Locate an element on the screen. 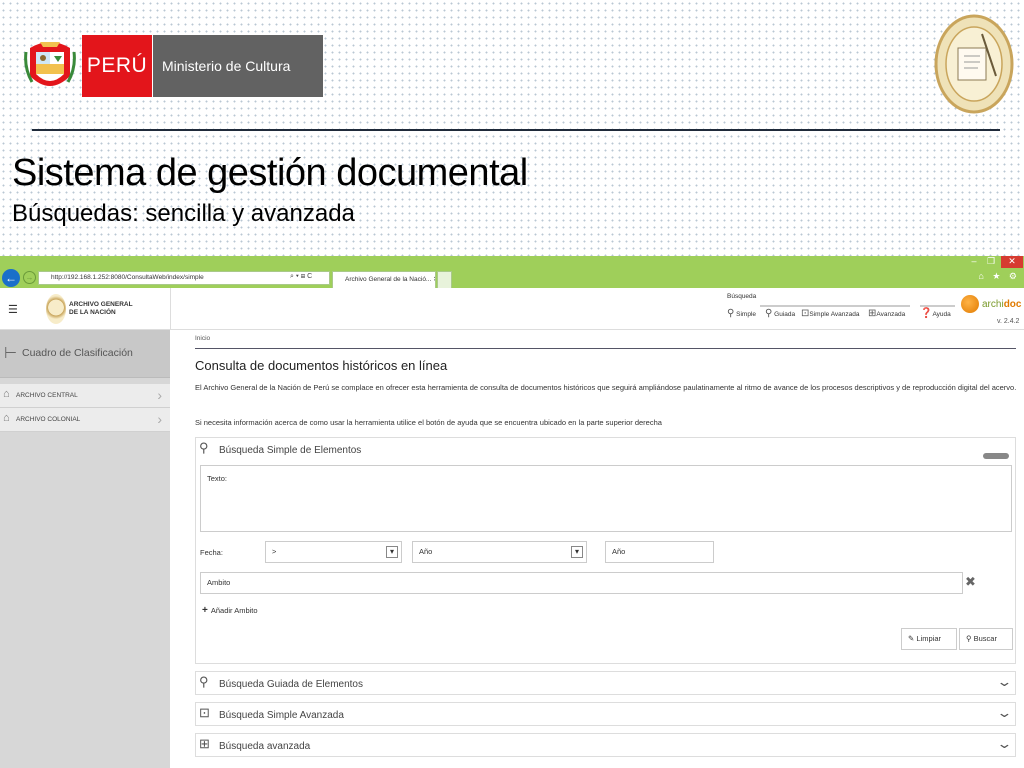  search-mode-guiada-label: Guiada is located at coordinates (785, 314).